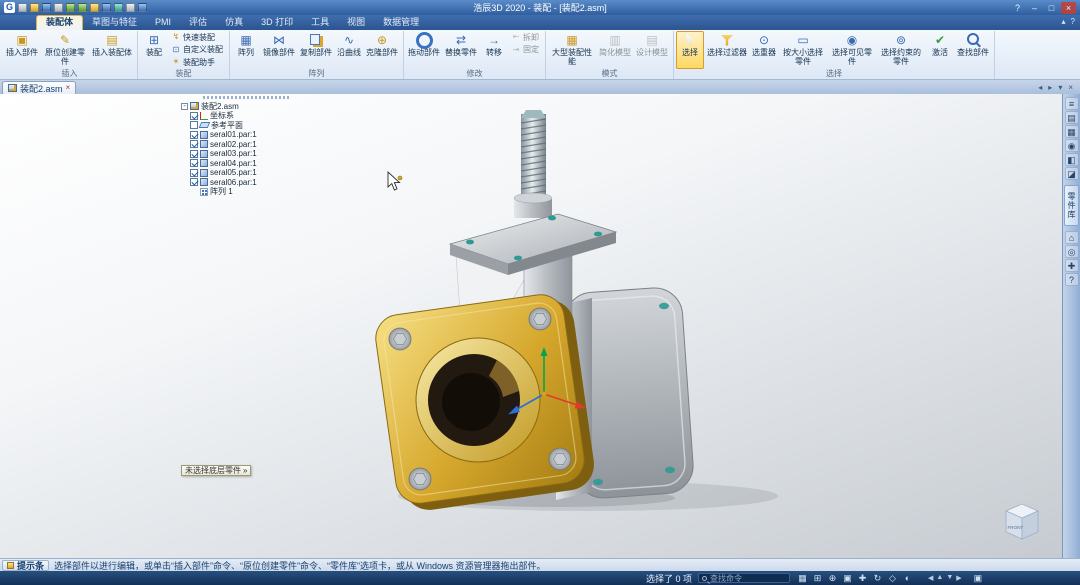  I want to click on panel-help-icon: ?, so click(1071, 279).